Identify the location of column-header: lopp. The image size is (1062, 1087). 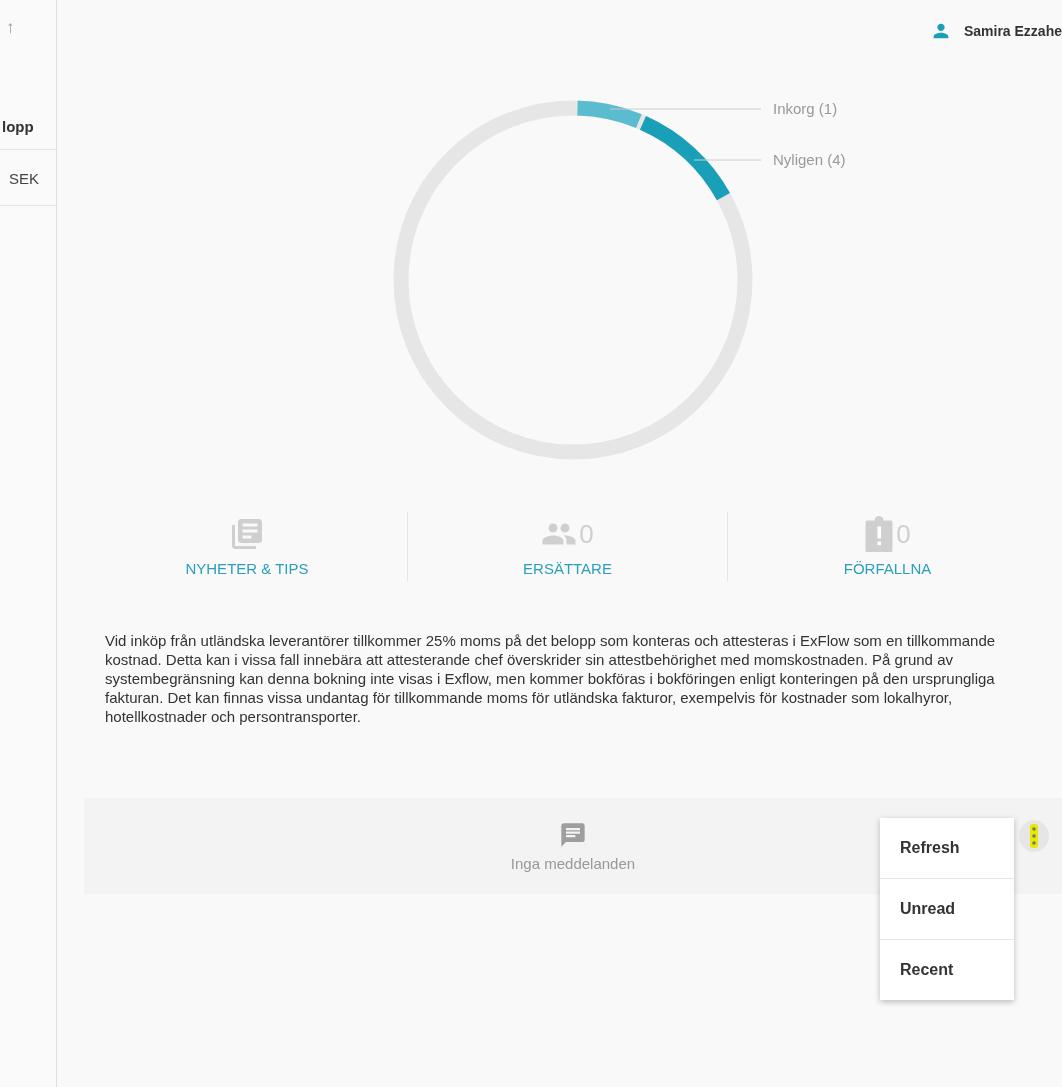
(28, 124).